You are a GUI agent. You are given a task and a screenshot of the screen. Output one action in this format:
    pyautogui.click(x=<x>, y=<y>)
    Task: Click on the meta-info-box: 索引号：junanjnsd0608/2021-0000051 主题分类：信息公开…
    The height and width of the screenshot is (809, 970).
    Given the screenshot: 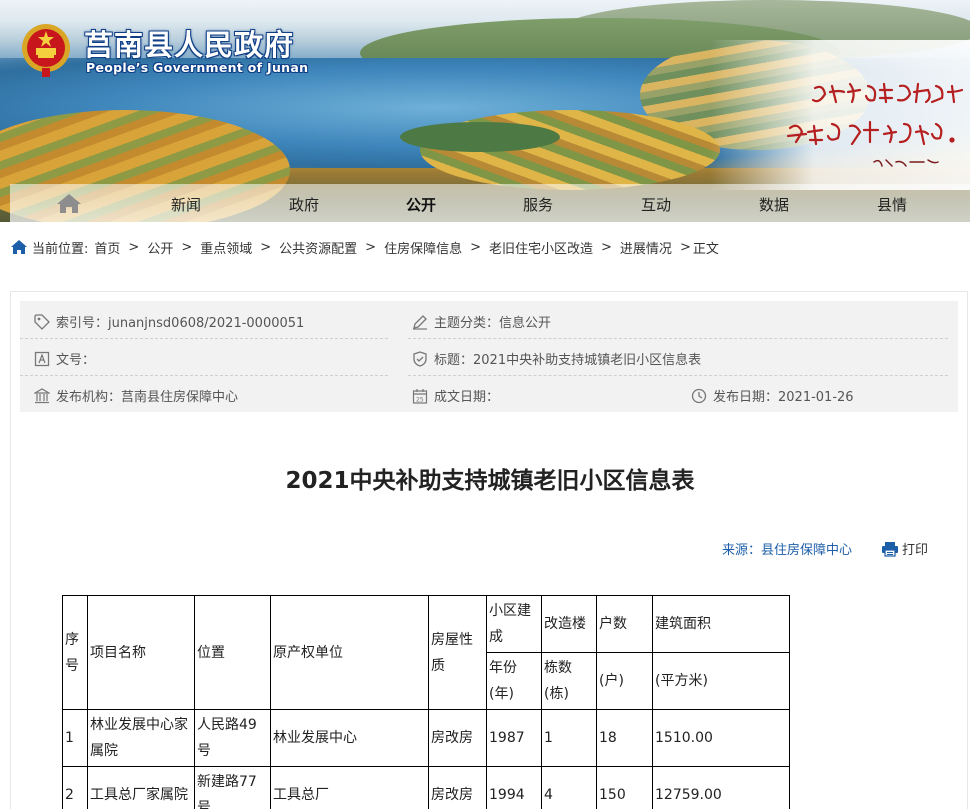 What is the action you would take?
    pyautogui.click(x=489, y=356)
    